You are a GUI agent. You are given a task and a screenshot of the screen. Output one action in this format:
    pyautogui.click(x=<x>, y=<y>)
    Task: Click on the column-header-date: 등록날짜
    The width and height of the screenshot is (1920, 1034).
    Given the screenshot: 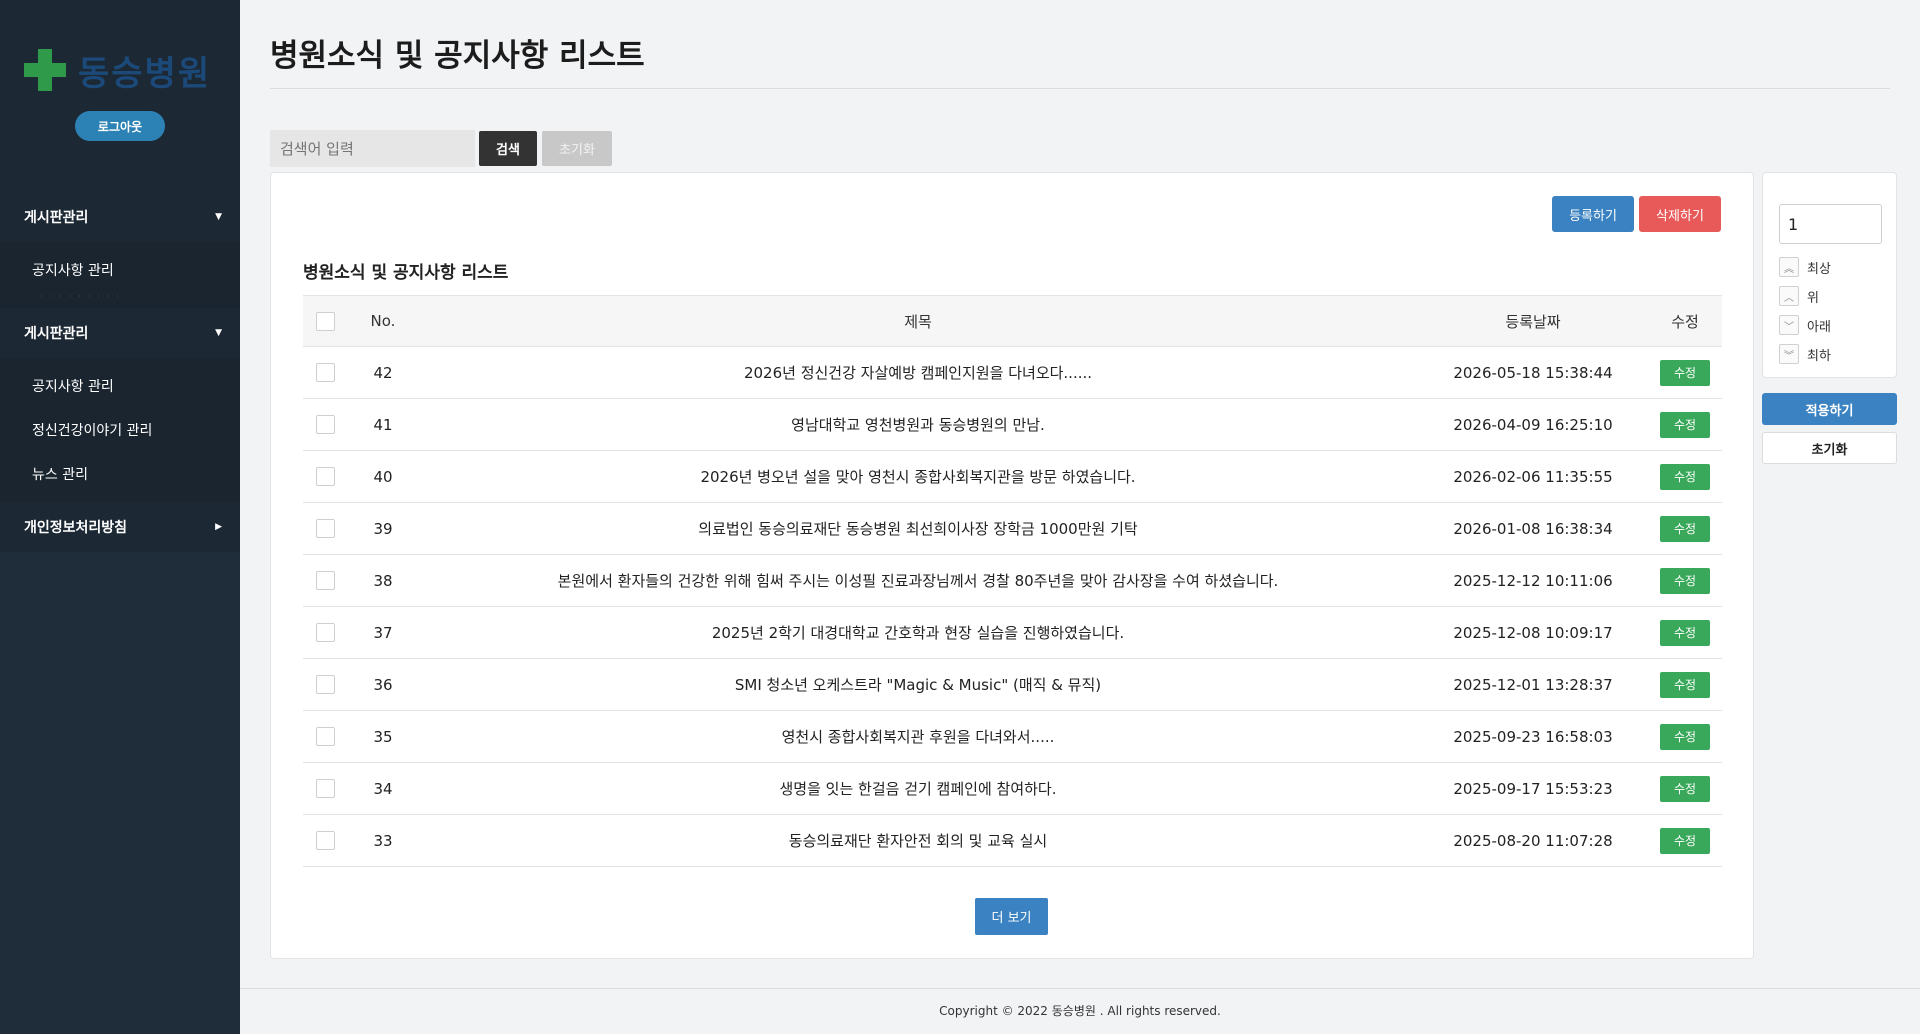 What is the action you would take?
    pyautogui.click(x=1533, y=321)
    